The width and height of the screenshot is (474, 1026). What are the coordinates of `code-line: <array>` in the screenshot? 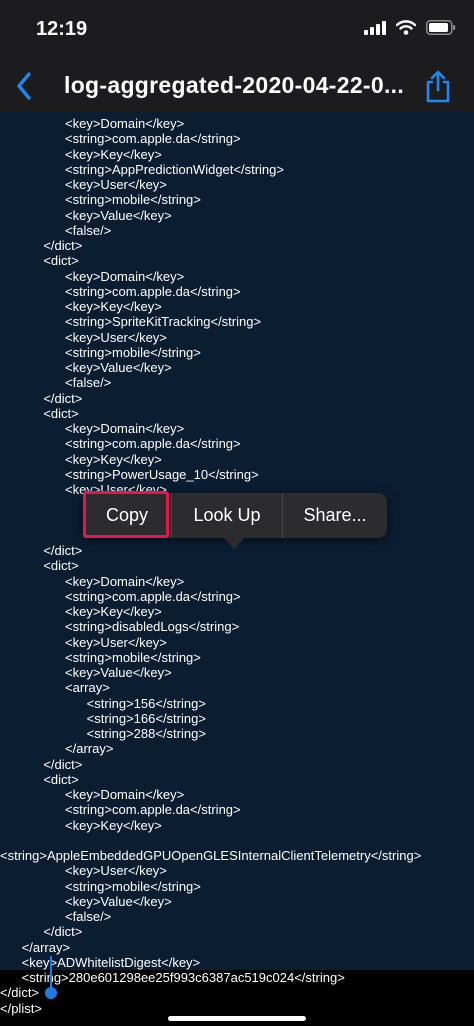 It's located at (55, 688).